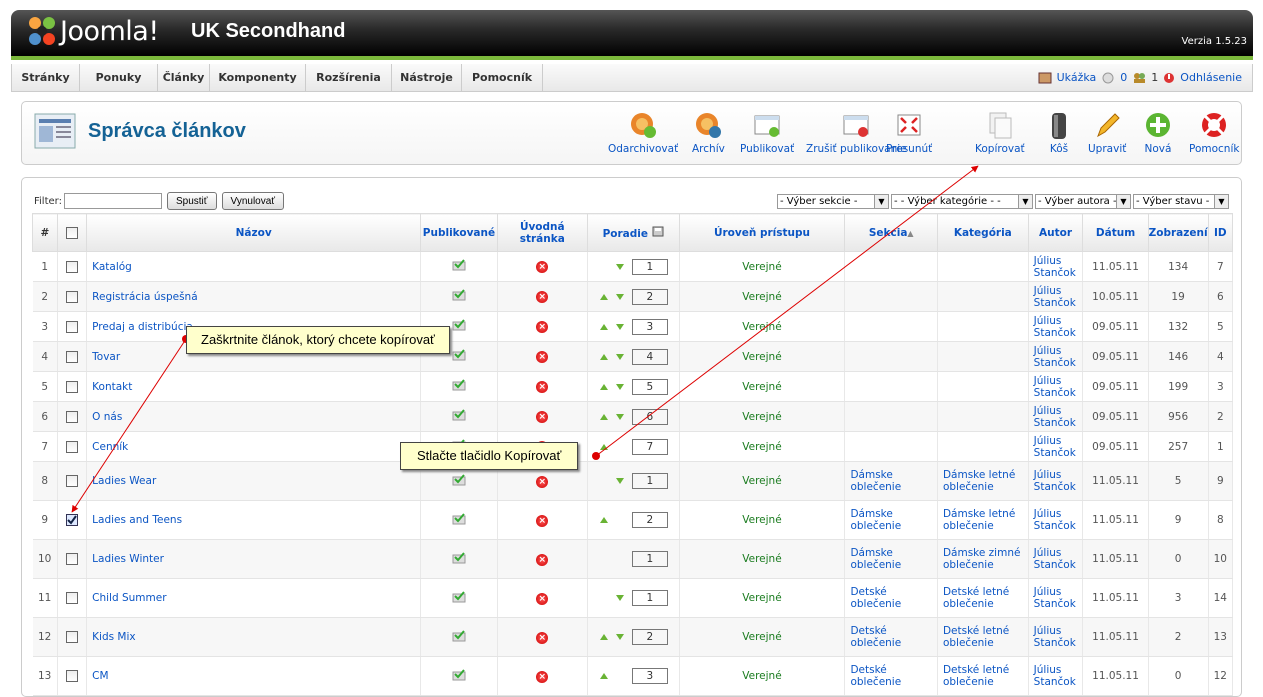 This screenshot has width=1263, height=697. I want to click on messages-count: 0, so click(1123, 77).